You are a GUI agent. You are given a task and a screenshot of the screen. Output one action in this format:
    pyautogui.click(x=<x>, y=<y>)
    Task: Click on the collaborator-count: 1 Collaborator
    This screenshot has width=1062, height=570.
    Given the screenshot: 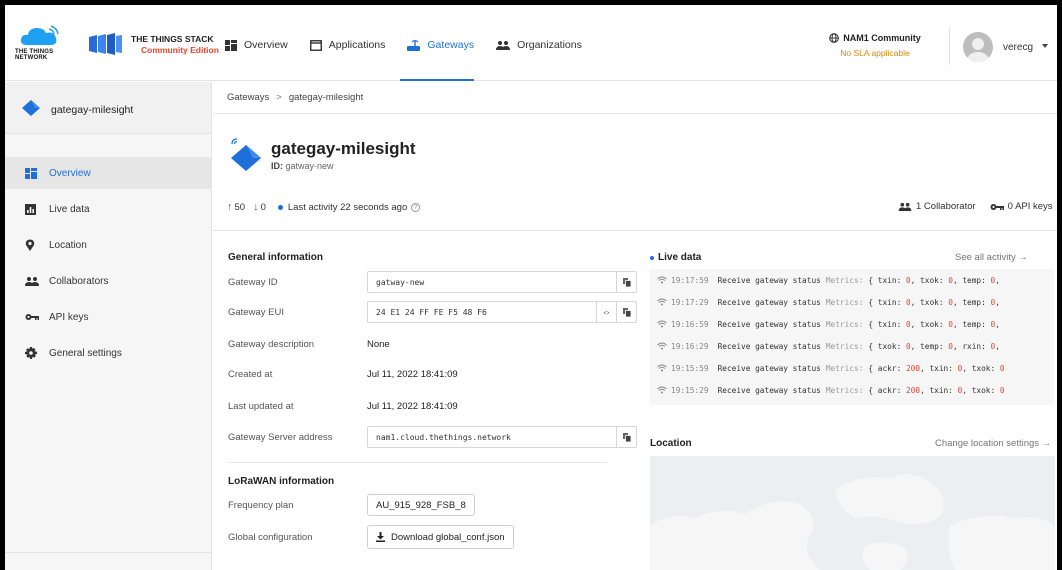 What is the action you would take?
    pyautogui.click(x=946, y=206)
    